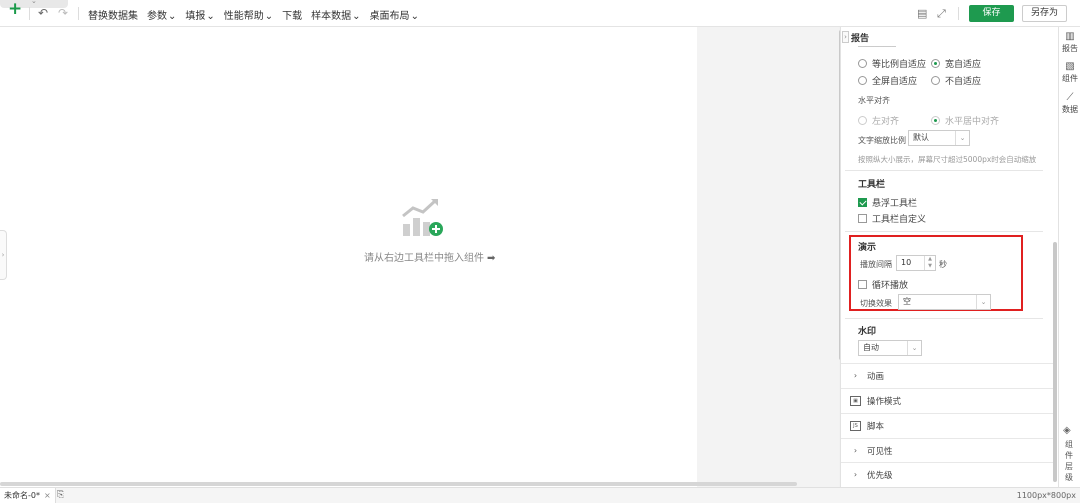 This screenshot has height=503, width=1080. What do you see at coordinates (876, 264) in the screenshot?
I see `interval-label: 播放间隔` at bounding box center [876, 264].